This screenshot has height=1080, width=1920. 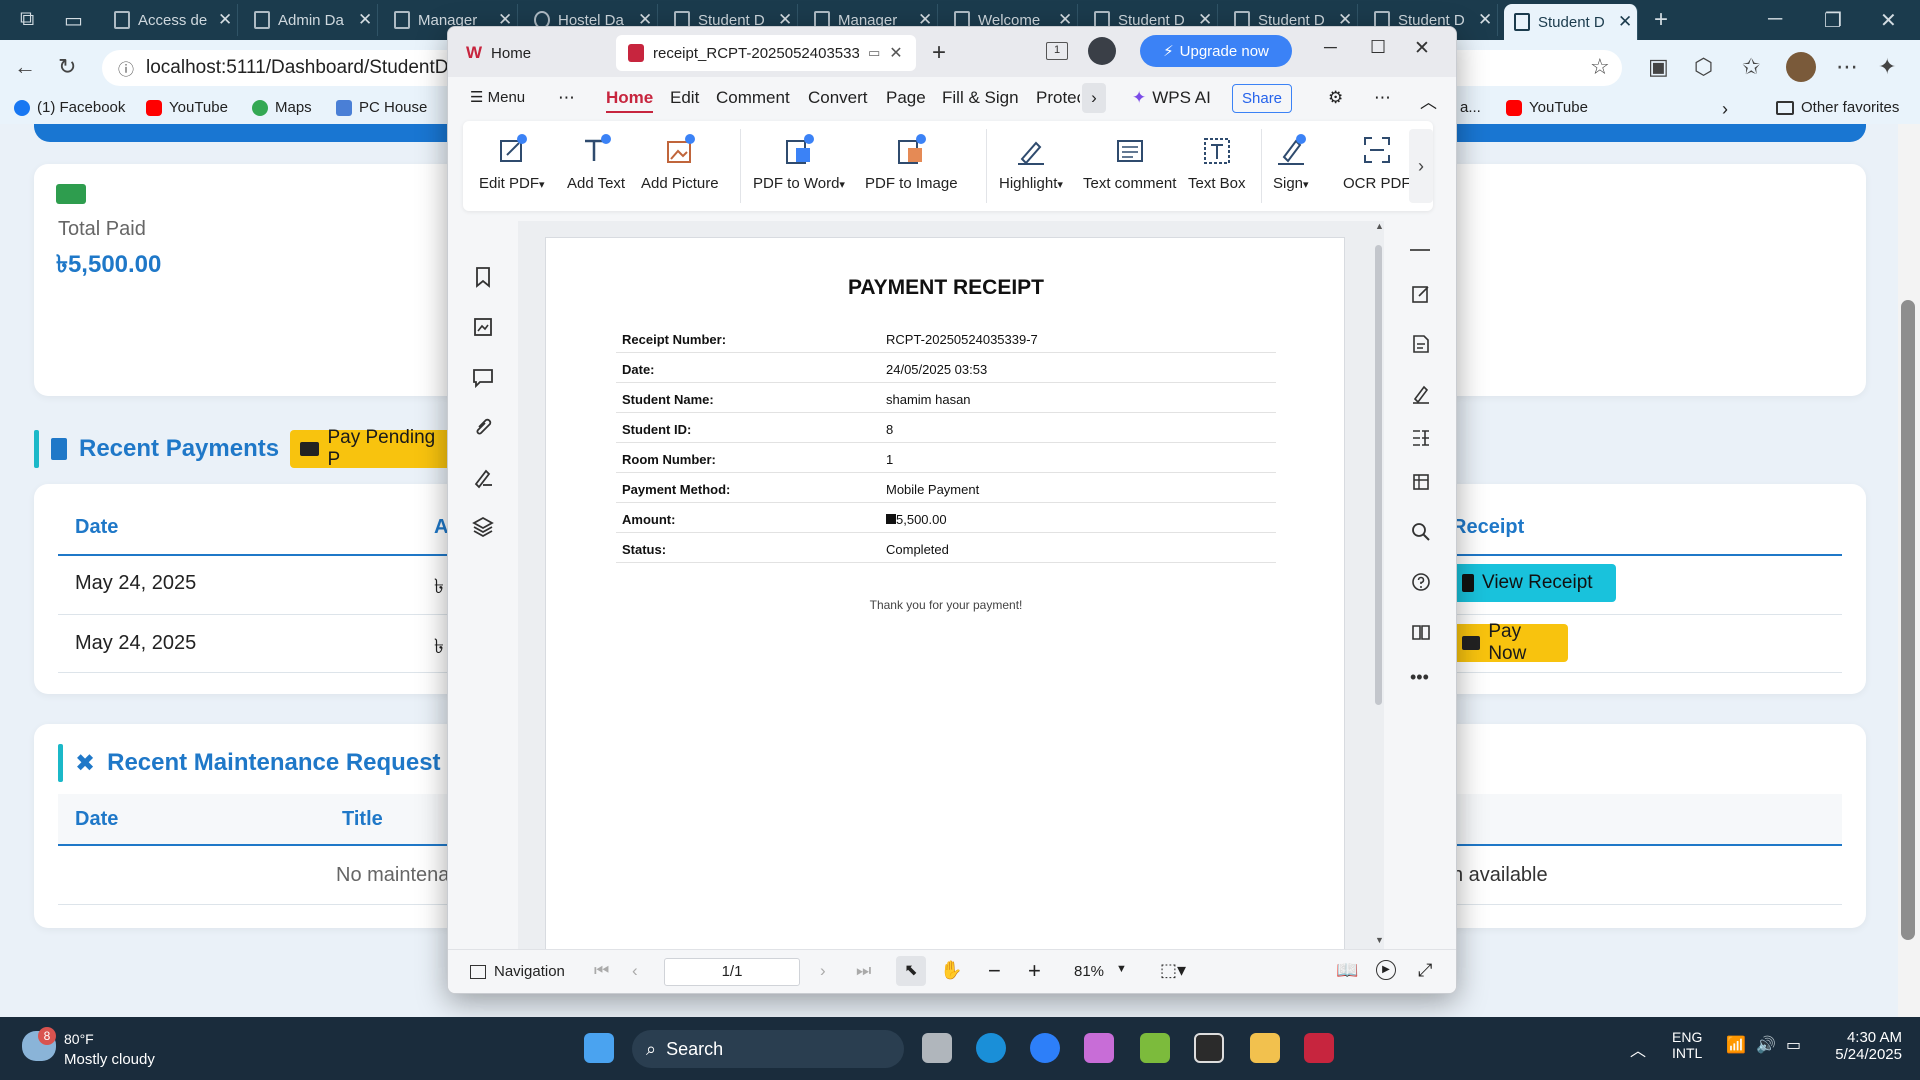 I want to click on thumbnail-icon, so click(x=483, y=327).